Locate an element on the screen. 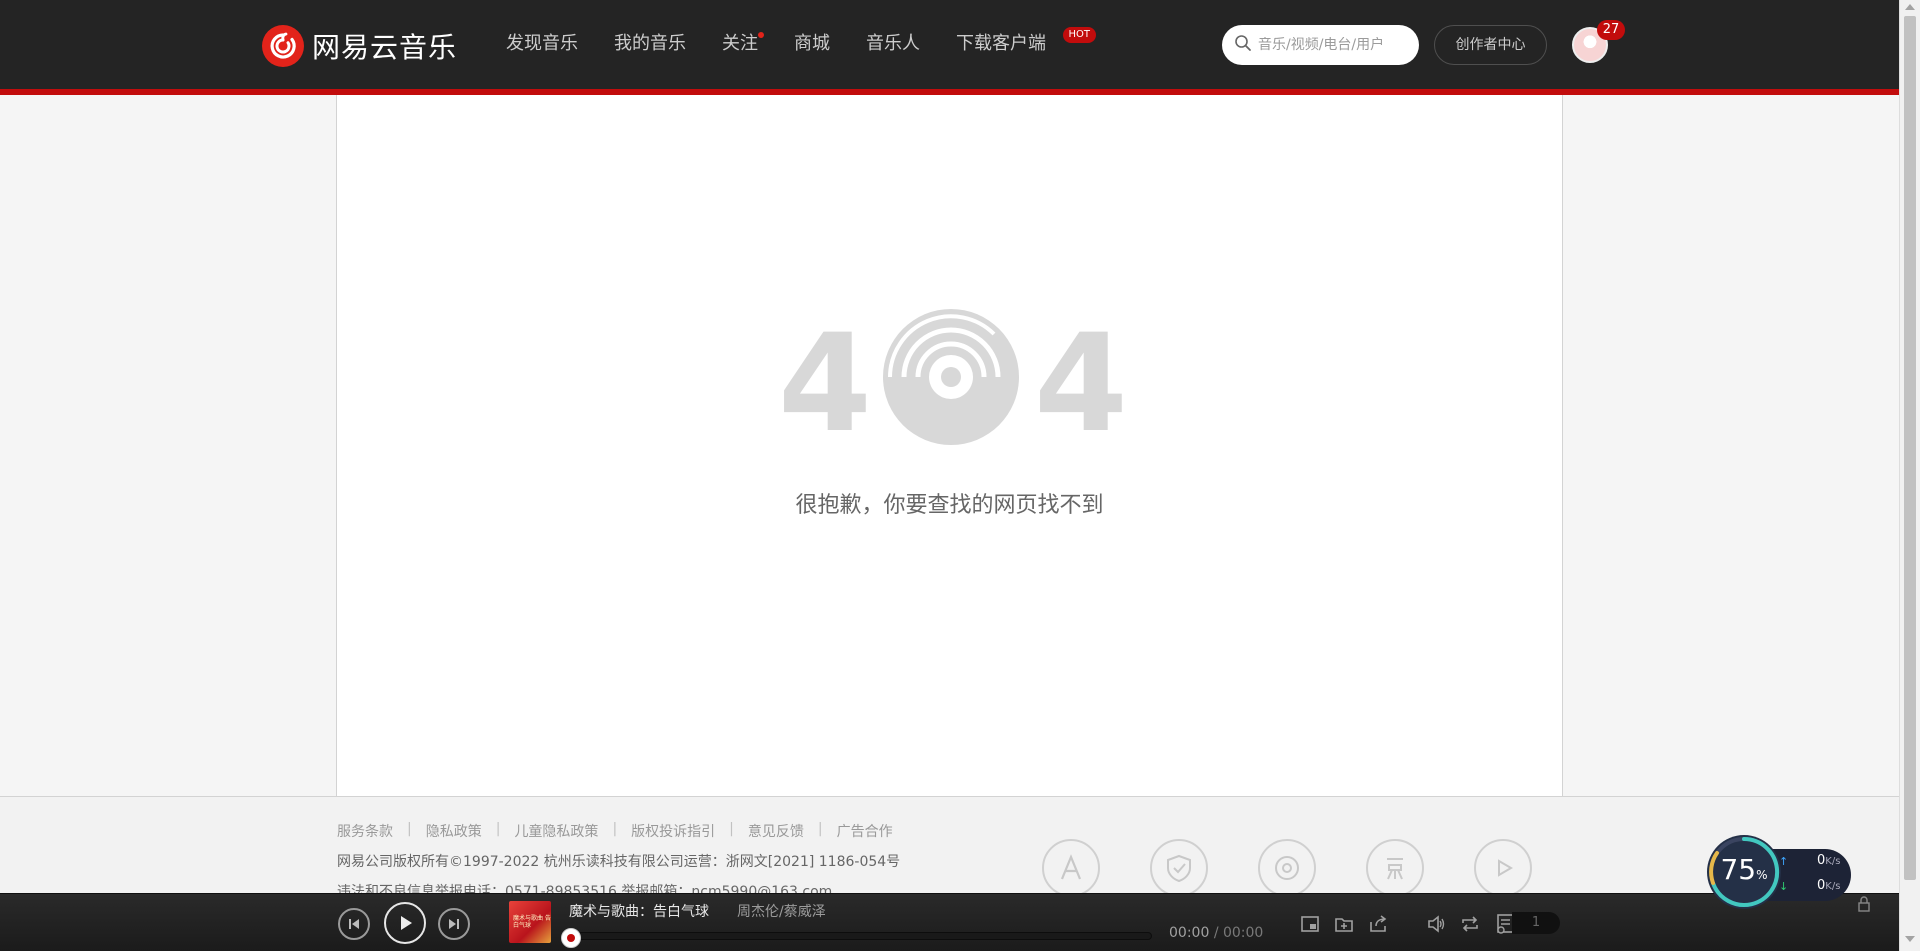 The image size is (1920, 951). speed-percent-unit: % is located at coordinates (1762, 875).